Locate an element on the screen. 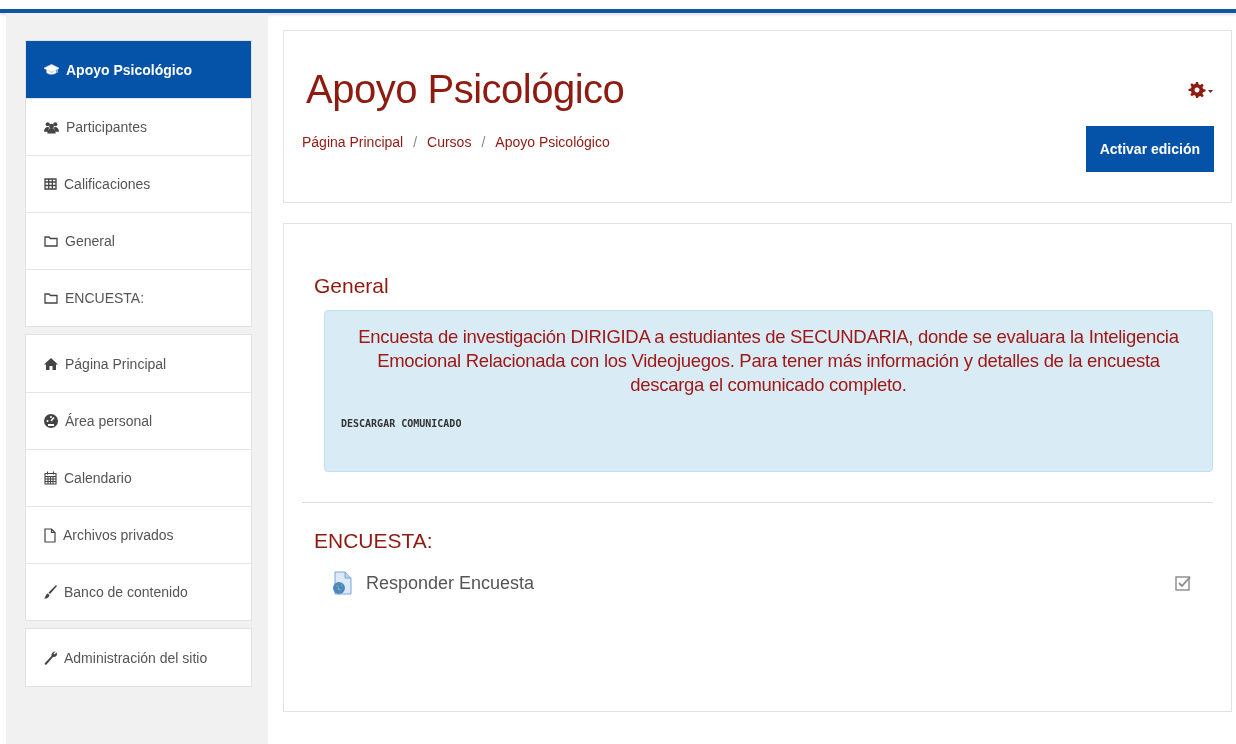 Image resolution: width=1236 pixels, height=744 pixels. completion-checkbox is located at coordinates (1183, 583).